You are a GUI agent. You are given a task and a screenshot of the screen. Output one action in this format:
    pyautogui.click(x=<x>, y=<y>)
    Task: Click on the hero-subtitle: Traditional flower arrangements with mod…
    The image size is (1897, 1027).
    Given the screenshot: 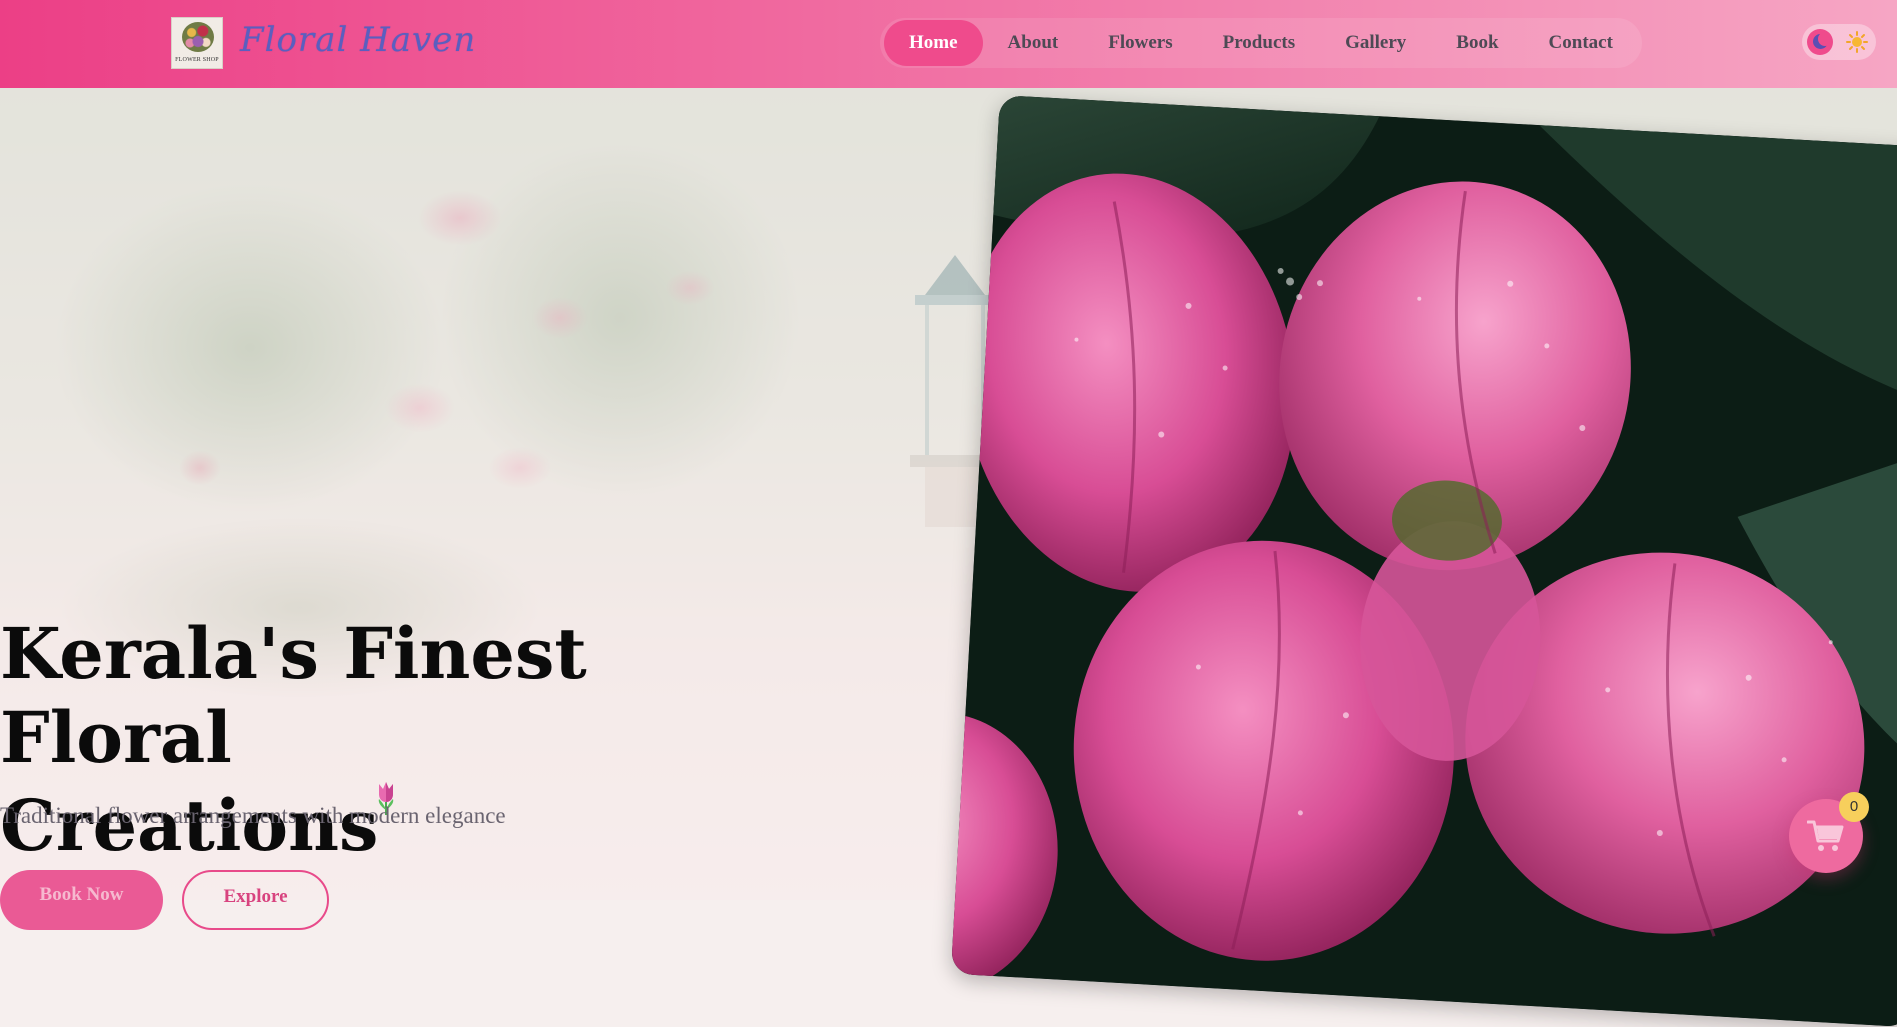 What is the action you would take?
    pyautogui.click(x=253, y=815)
    